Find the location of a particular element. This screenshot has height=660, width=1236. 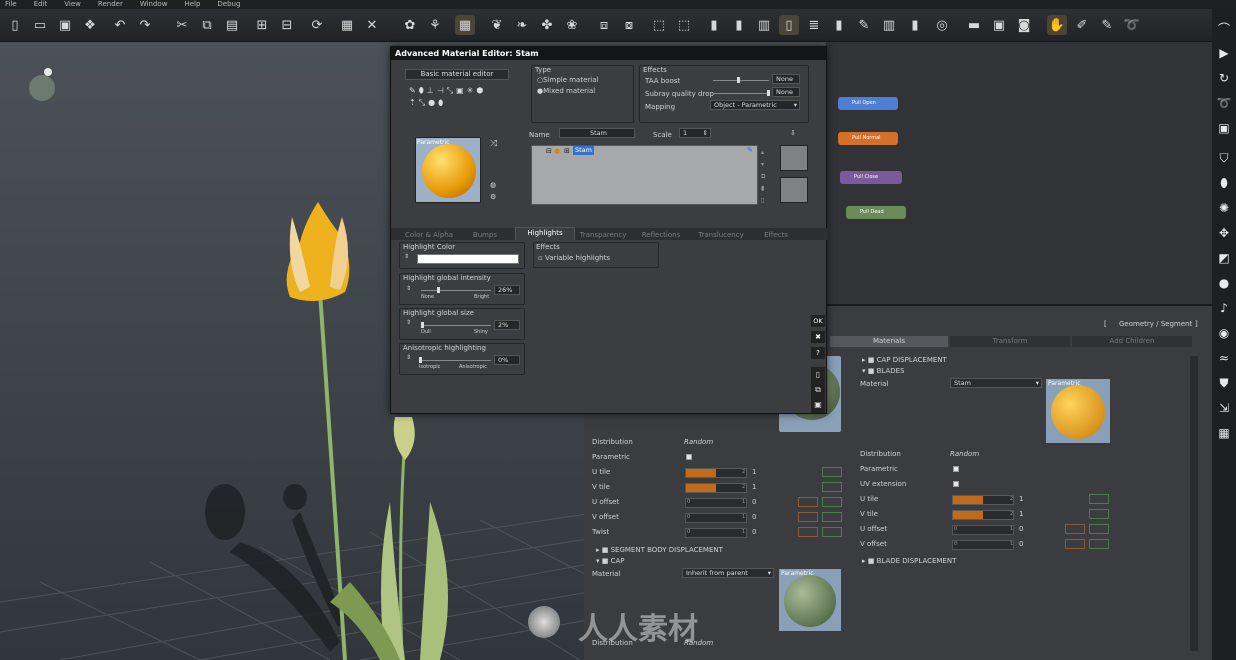

variable-highlights-checkbox: ▫ Variable highlights is located at coordinates (574, 258).